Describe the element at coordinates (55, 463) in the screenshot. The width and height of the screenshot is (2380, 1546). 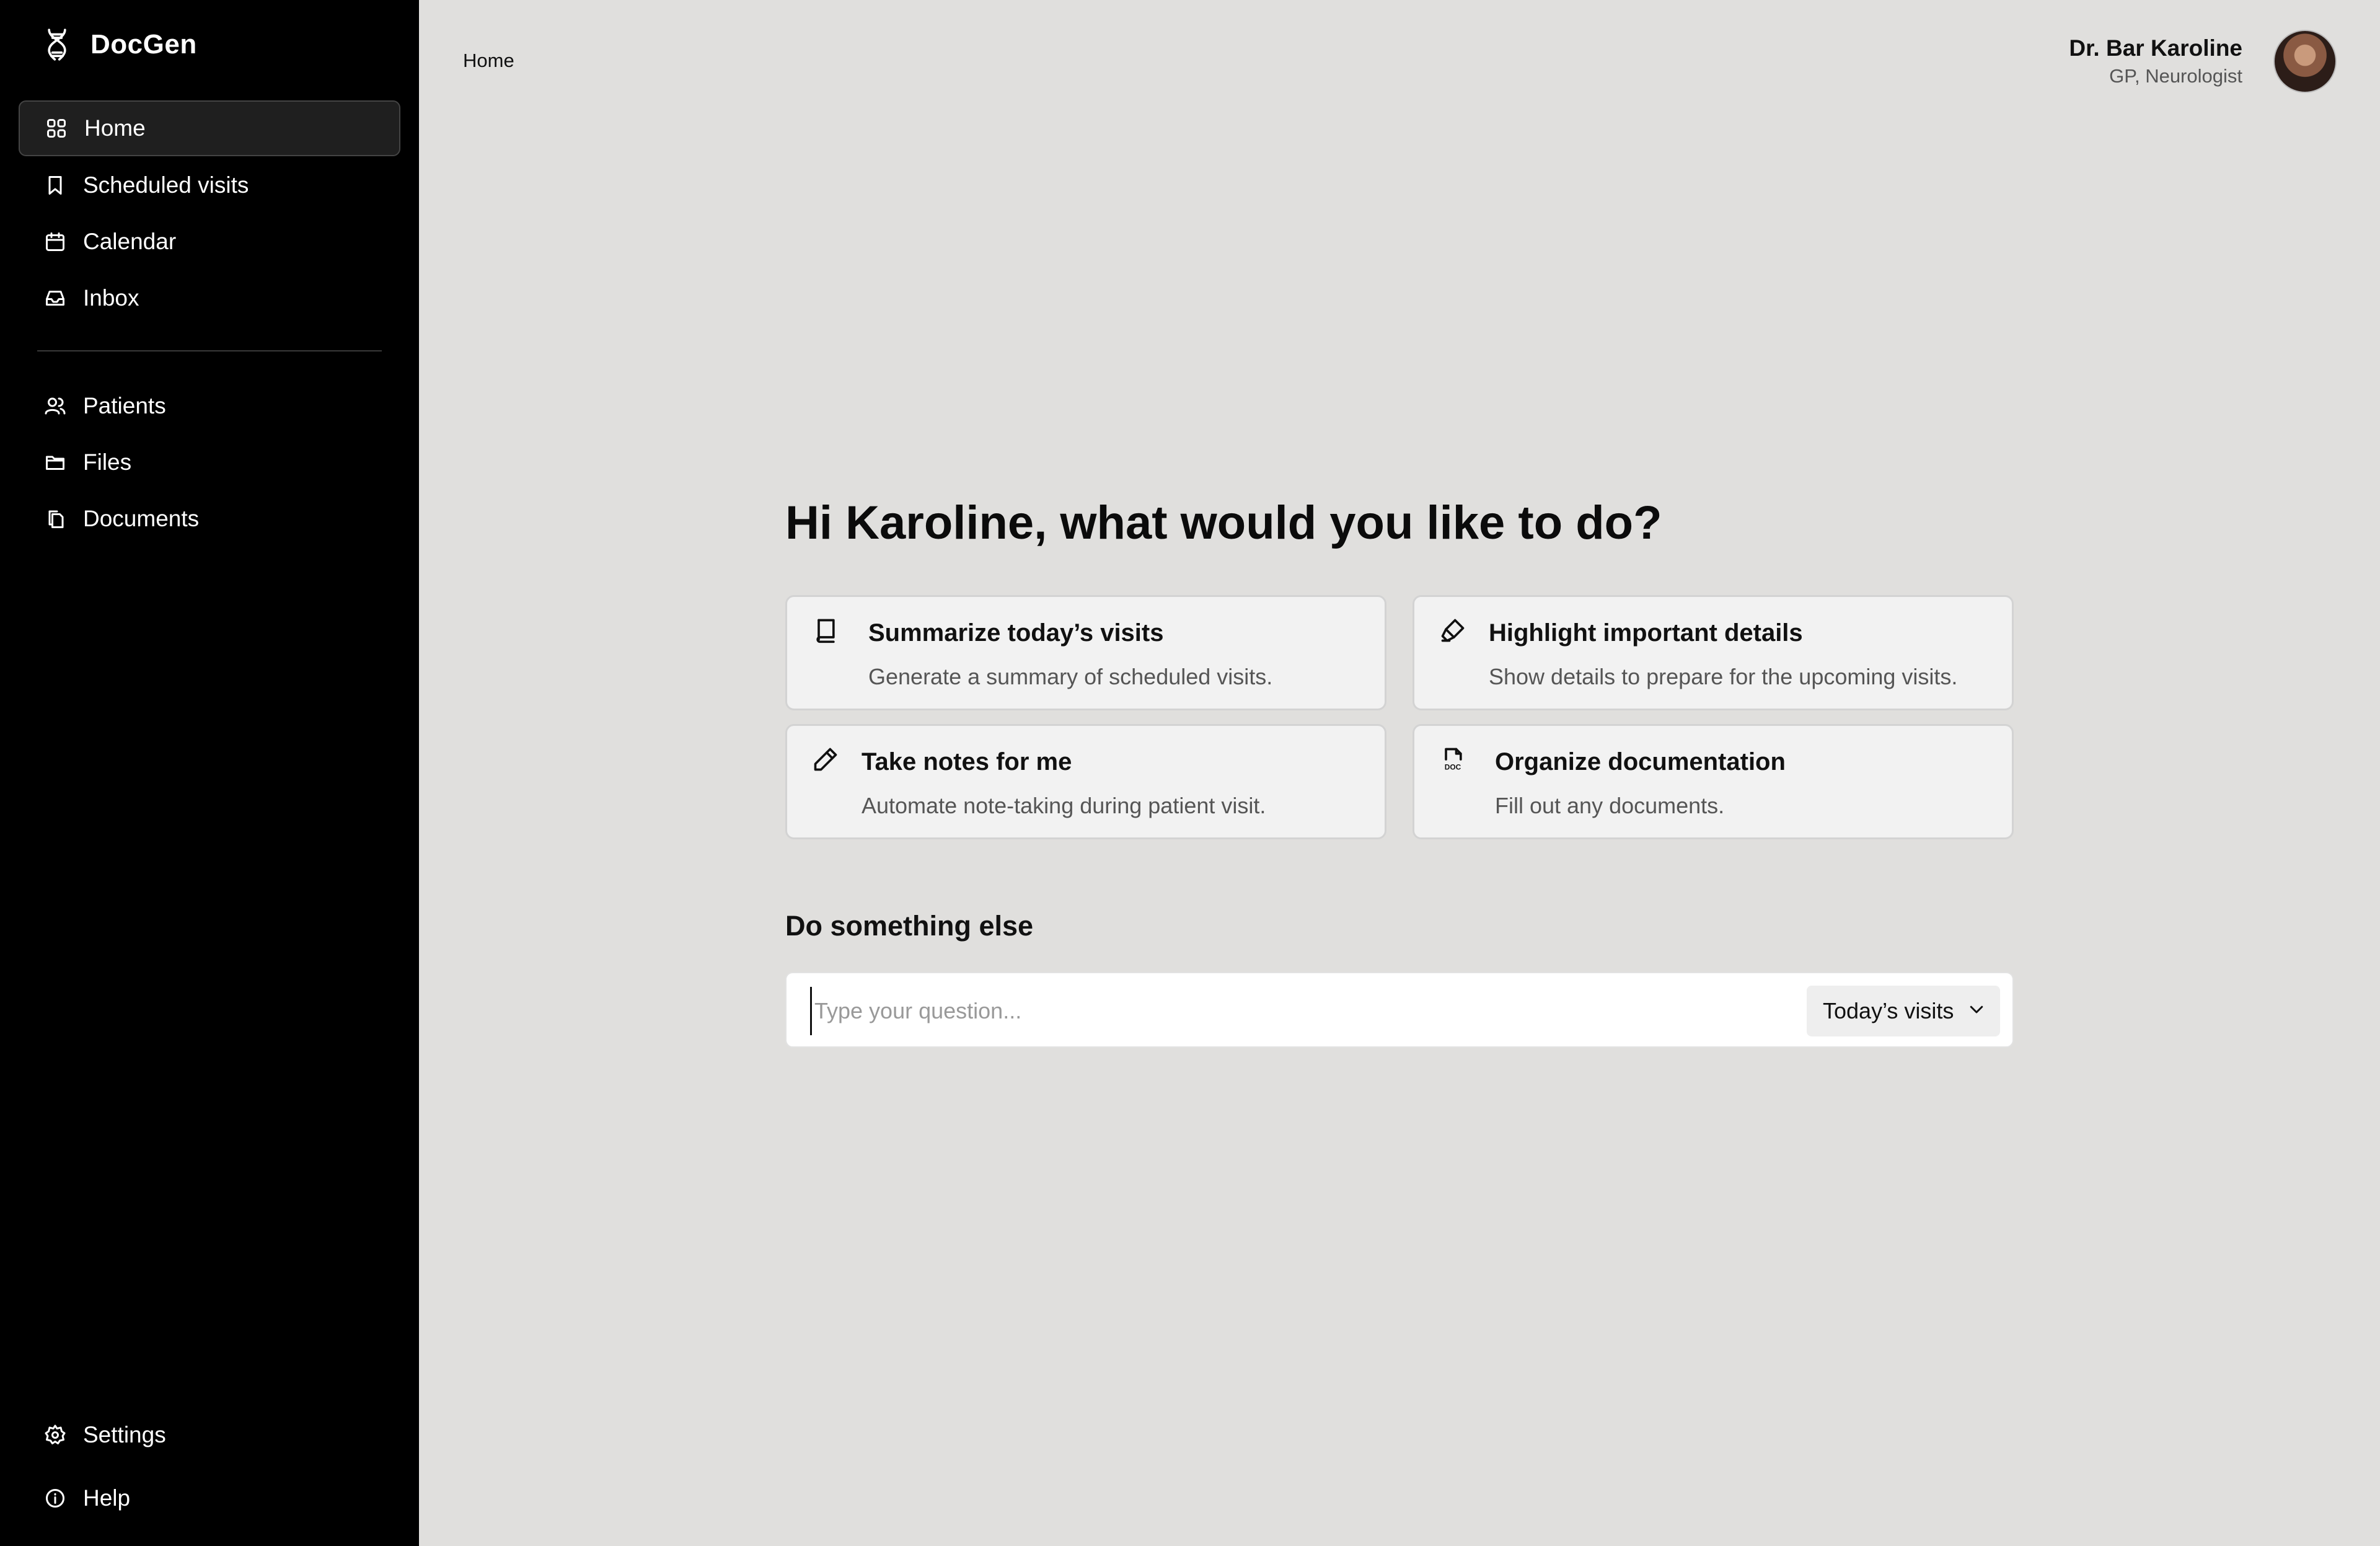
I see `folder-icon` at that location.